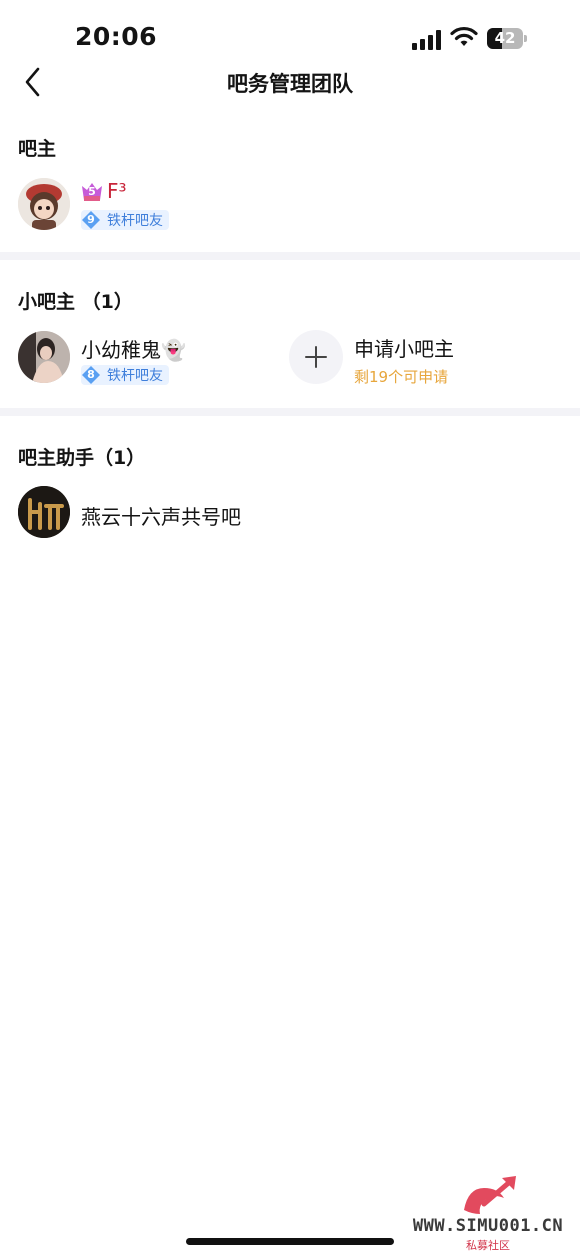 The height and width of the screenshot is (1257, 580). I want to click on cellular-signal-icon, so click(426, 40).